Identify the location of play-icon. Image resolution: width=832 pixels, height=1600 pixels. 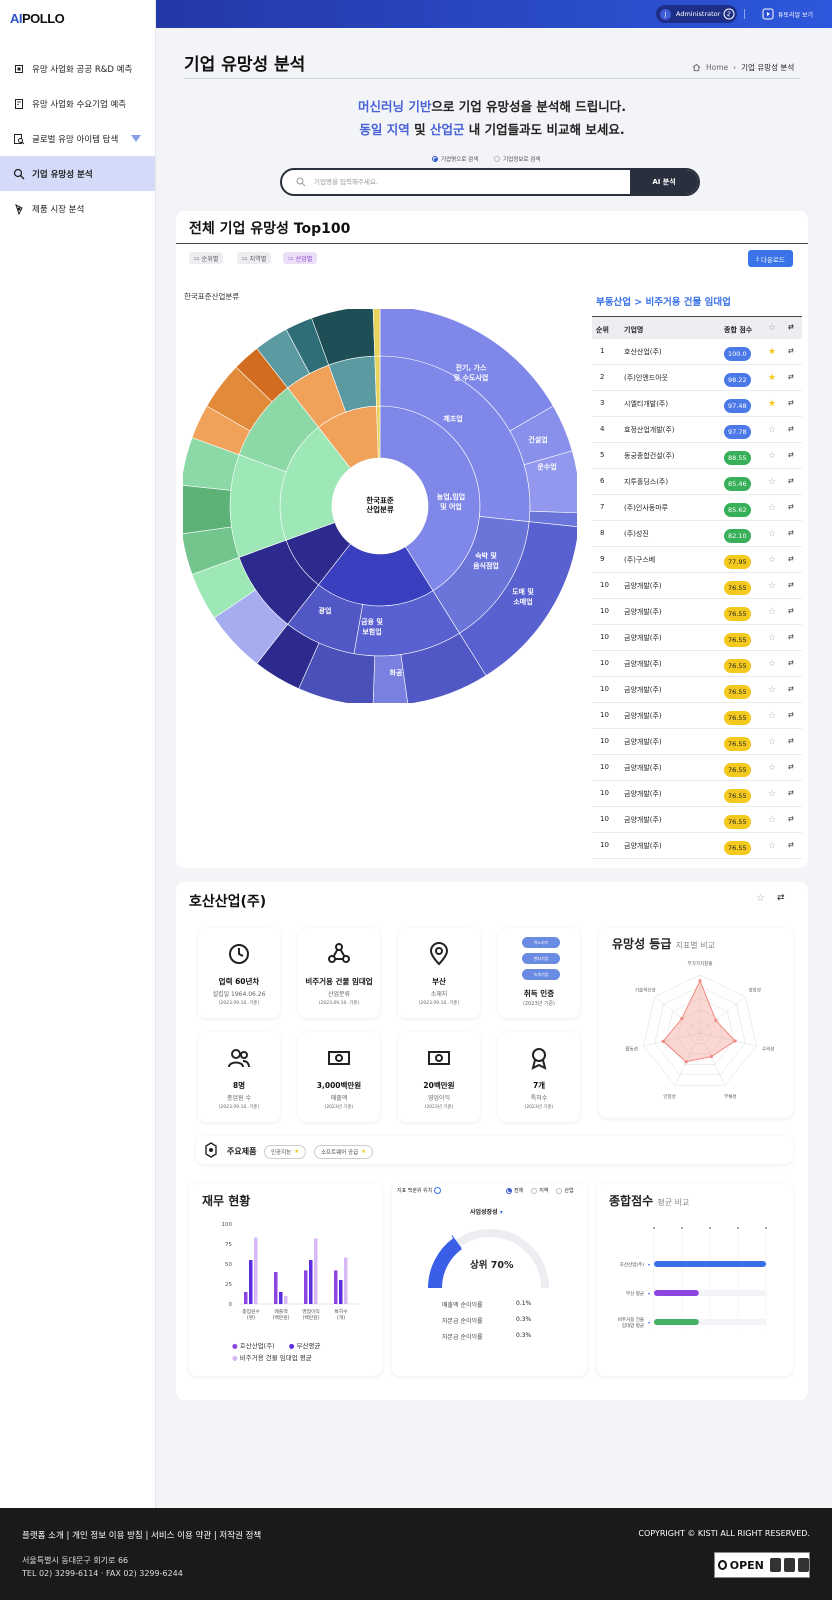
(768, 14).